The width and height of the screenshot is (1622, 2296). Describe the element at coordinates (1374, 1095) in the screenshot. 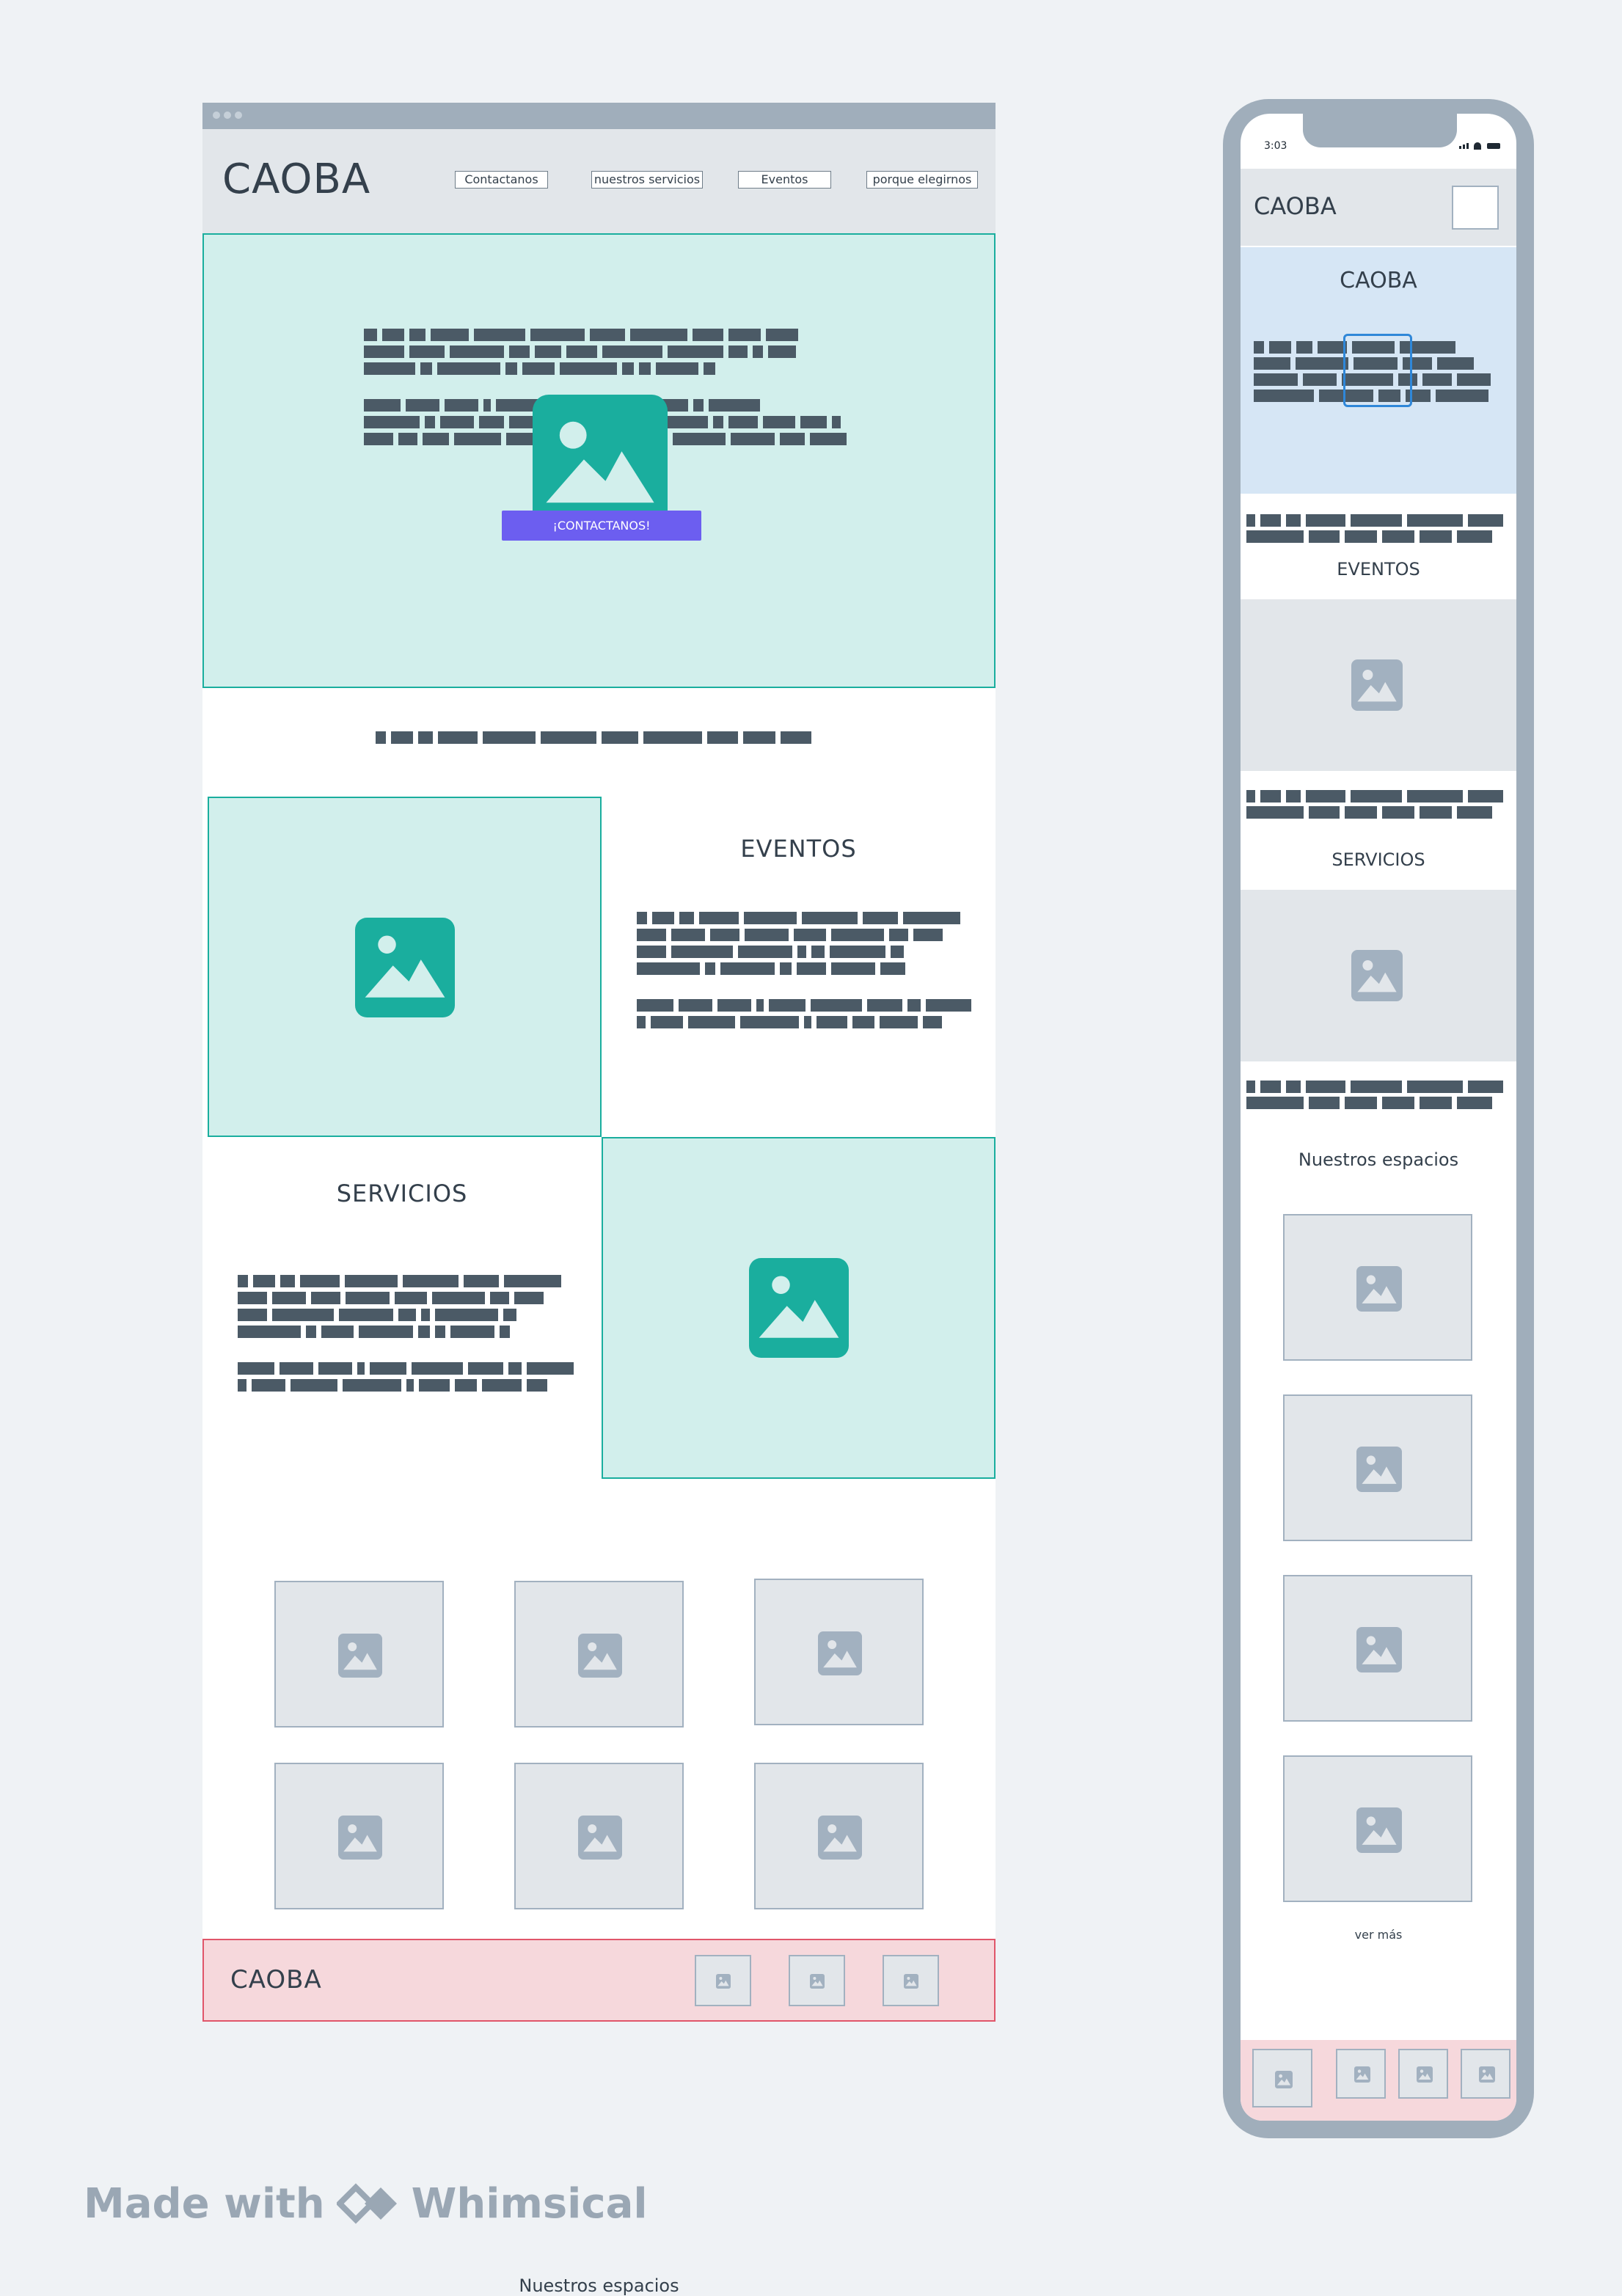

I see `mobile-servicios-text` at that location.